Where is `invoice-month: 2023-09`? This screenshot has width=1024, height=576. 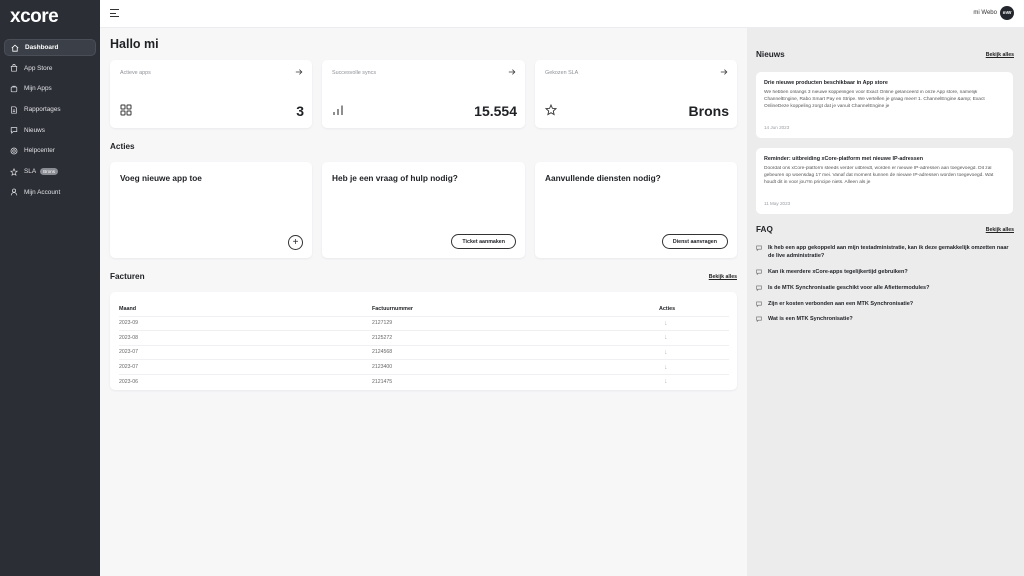
invoice-month: 2023-09 is located at coordinates (245, 323).